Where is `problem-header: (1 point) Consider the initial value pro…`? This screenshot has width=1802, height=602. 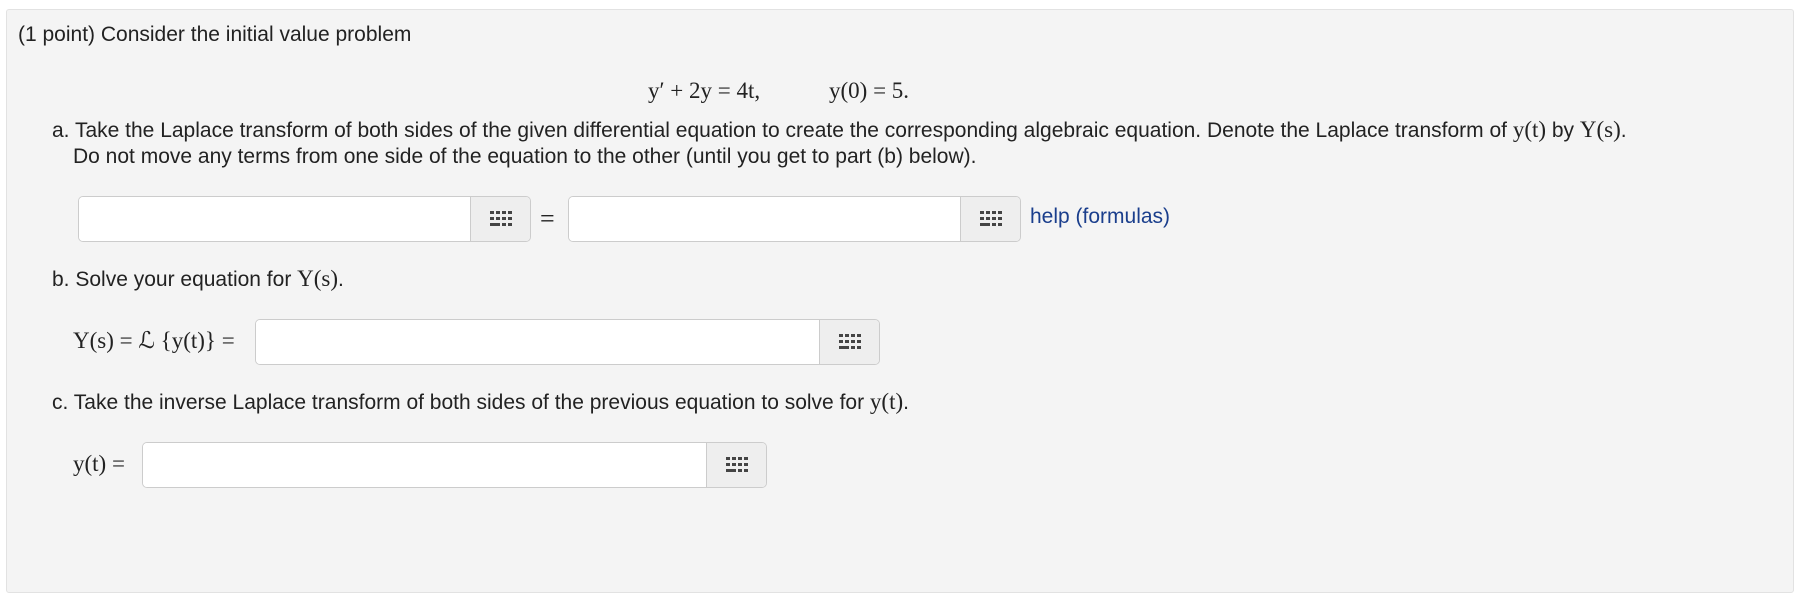
problem-header: (1 point) Consider the initial value pro… is located at coordinates (215, 34).